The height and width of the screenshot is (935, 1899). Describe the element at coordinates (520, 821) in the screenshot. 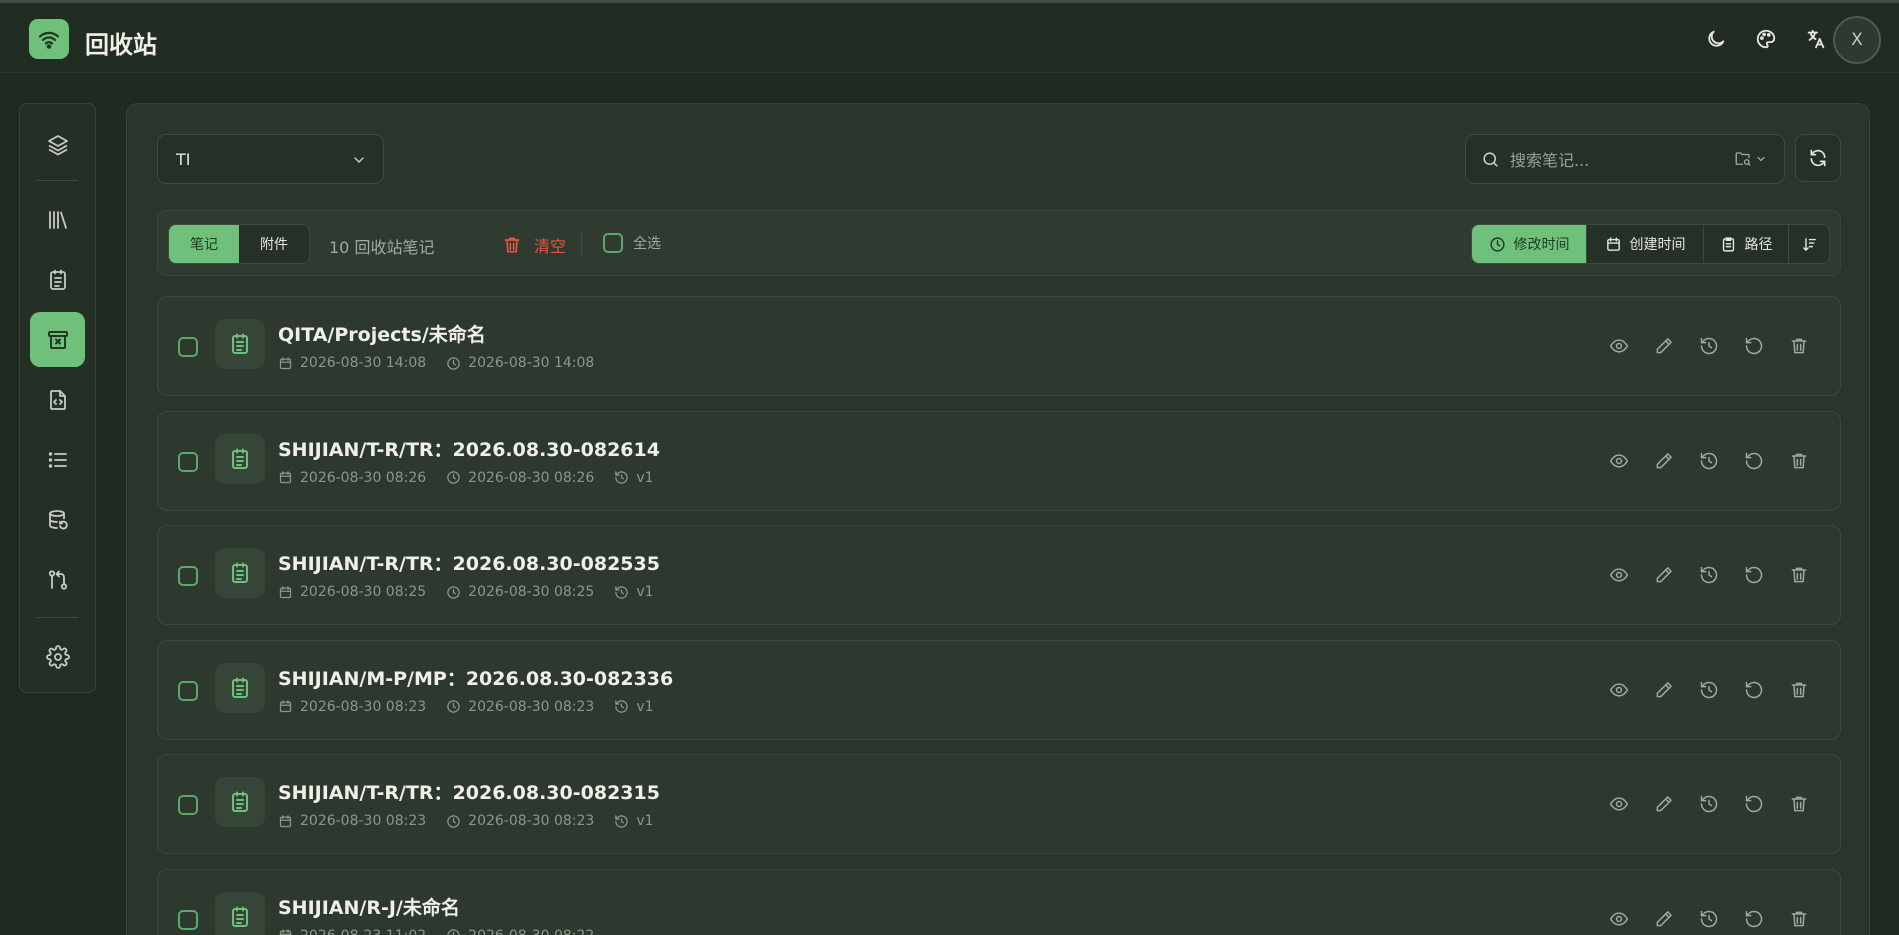

I see `modified-time: 2026-08-30 08:23` at that location.